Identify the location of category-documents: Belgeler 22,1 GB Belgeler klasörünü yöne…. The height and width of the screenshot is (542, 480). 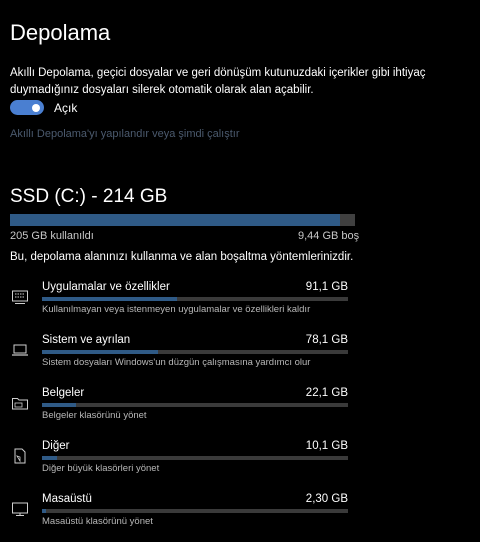
(240, 411).